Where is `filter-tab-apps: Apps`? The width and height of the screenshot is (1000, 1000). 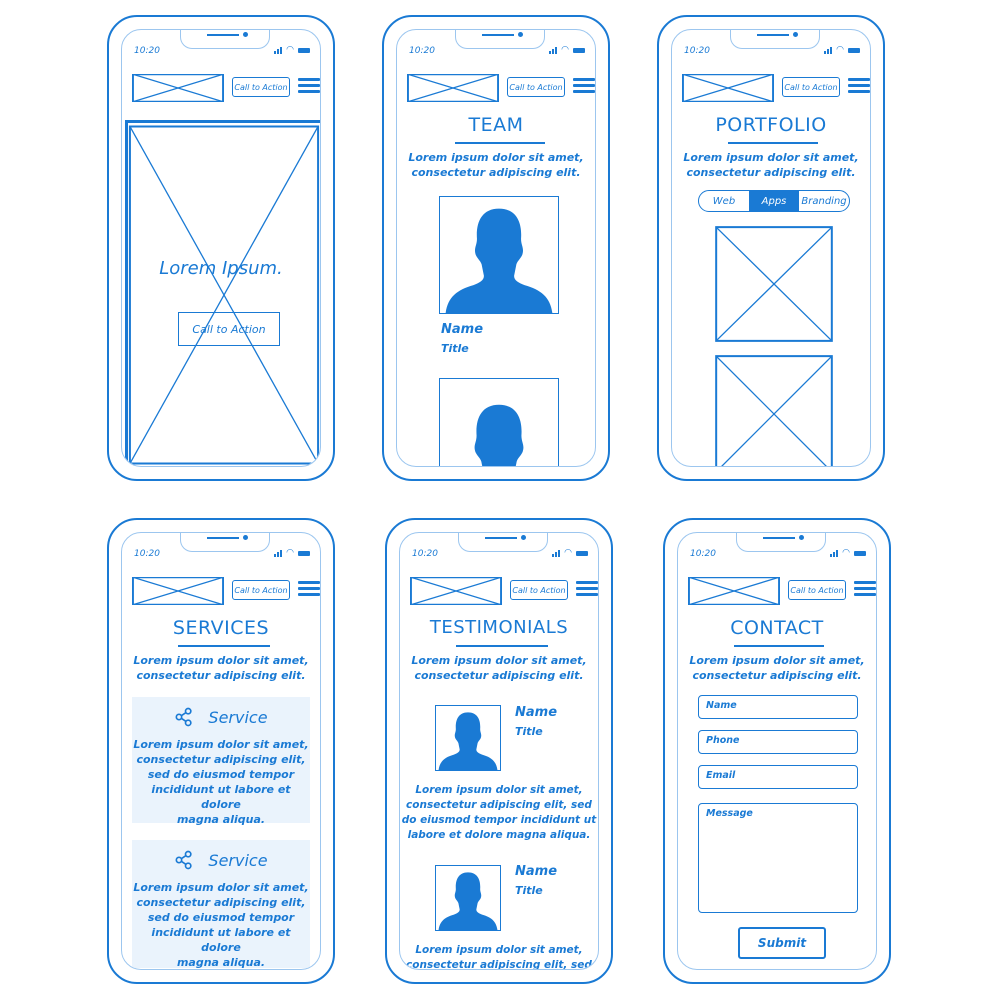 filter-tab-apps: Apps is located at coordinates (774, 201).